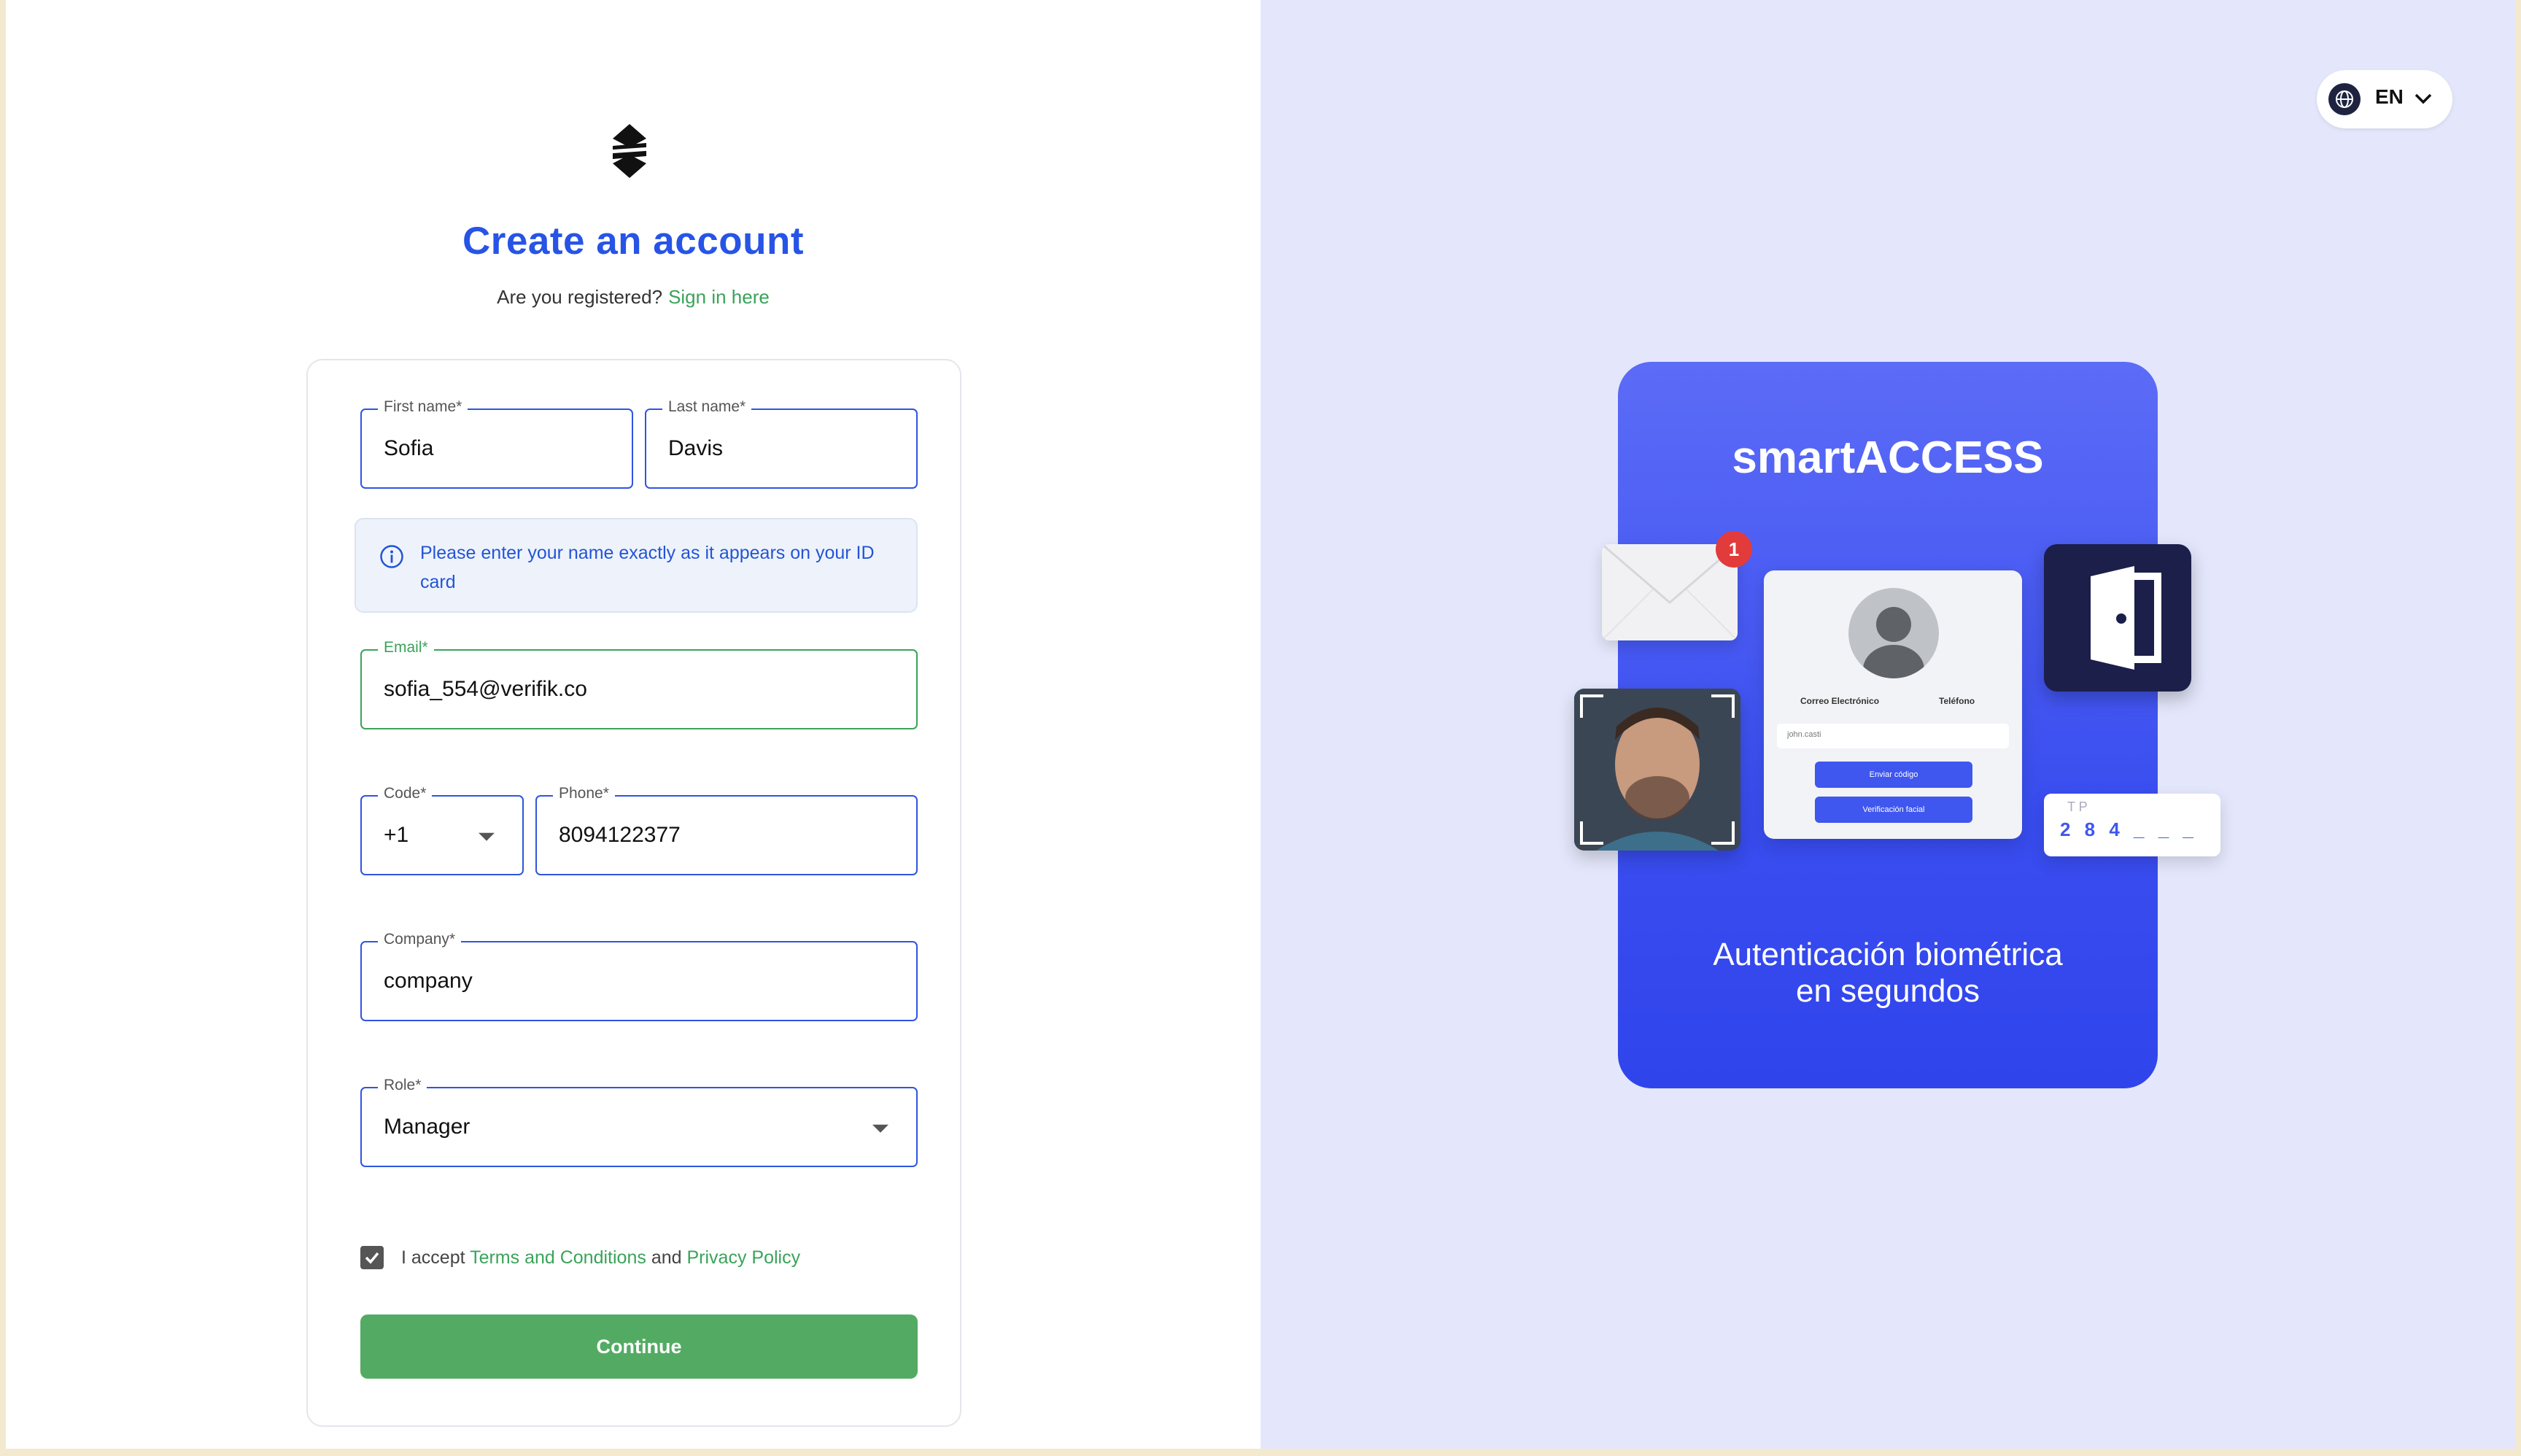  What do you see at coordinates (423, 407) in the screenshot?
I see `first-name-label: First name*` at bounding box center [423, 407].